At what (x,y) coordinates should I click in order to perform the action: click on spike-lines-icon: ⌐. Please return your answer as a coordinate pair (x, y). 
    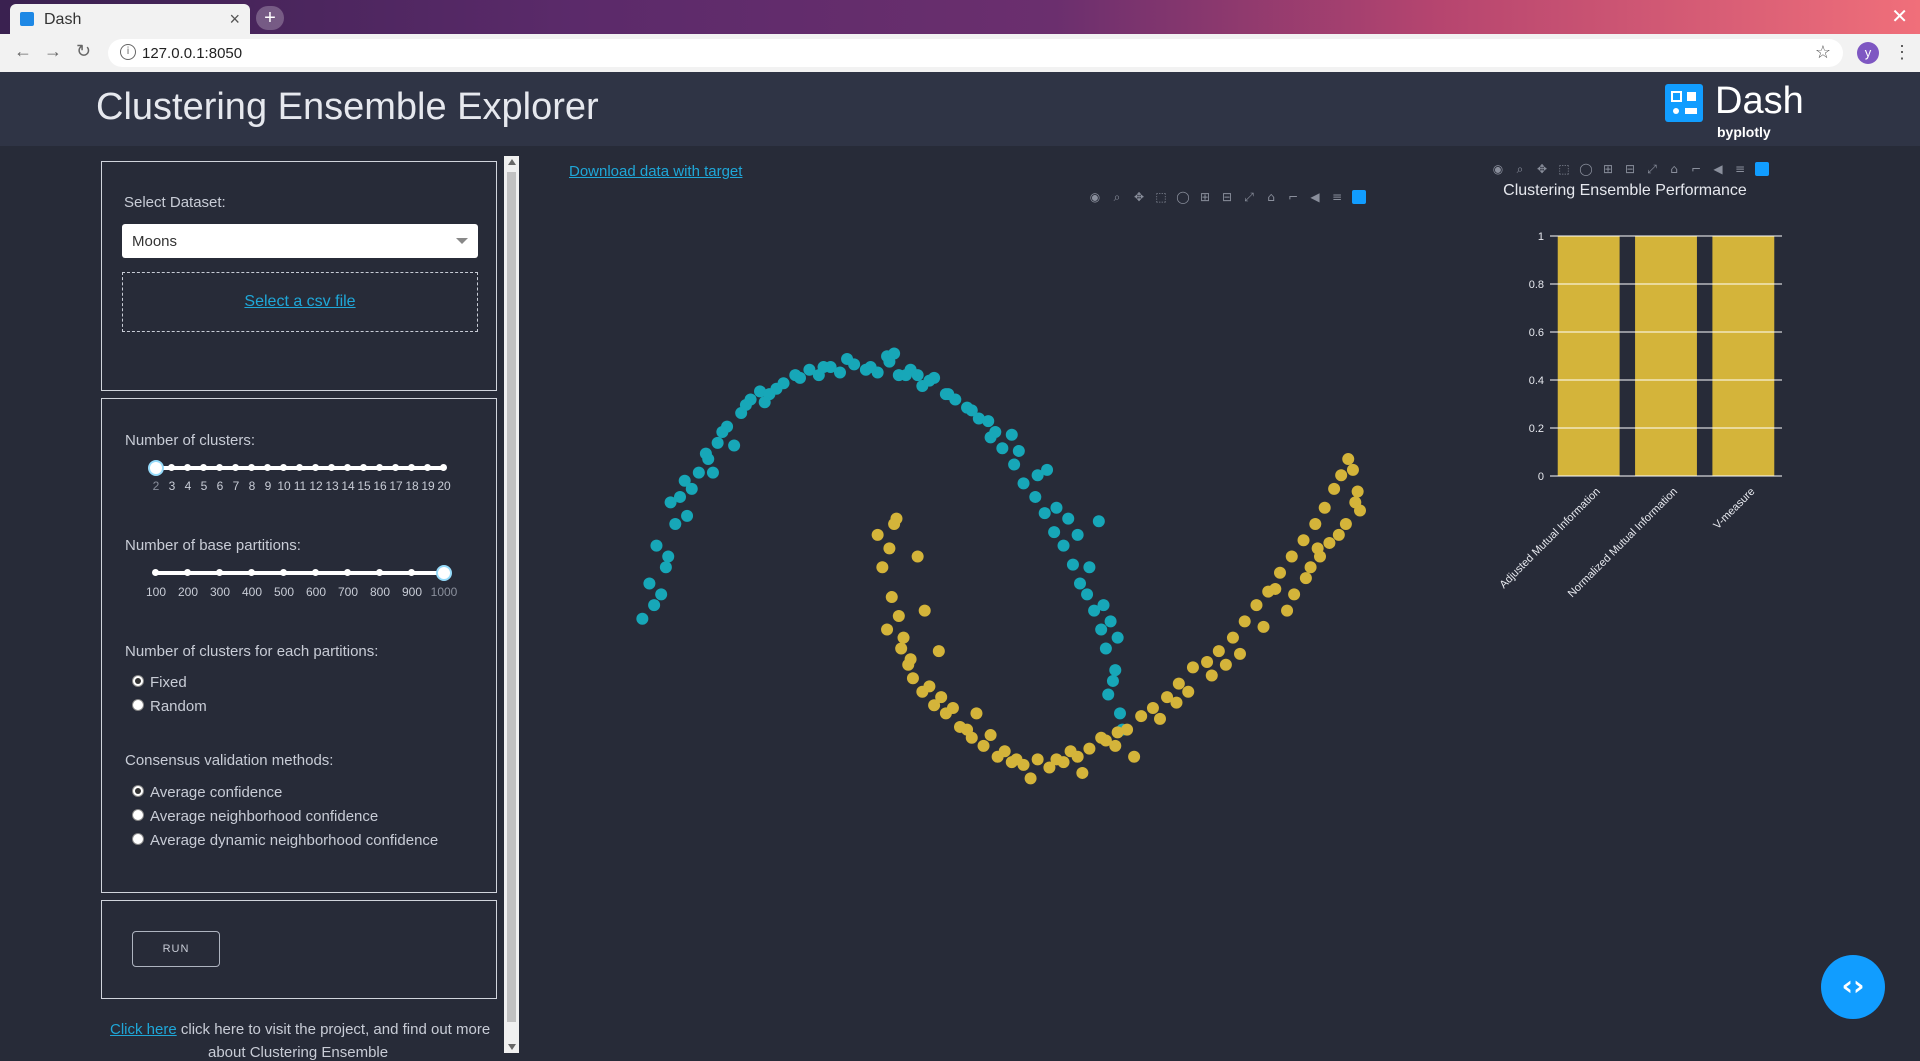
    Looking at the image, I should click on (1293, 197).